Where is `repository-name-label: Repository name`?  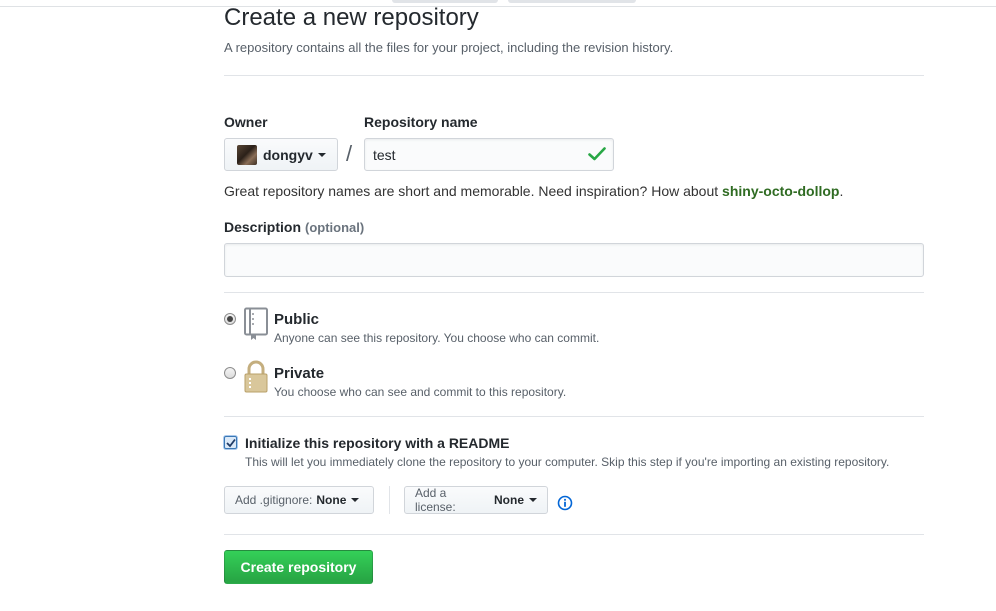
repository-name-label: Repository name is located at coordinates (421, 122).